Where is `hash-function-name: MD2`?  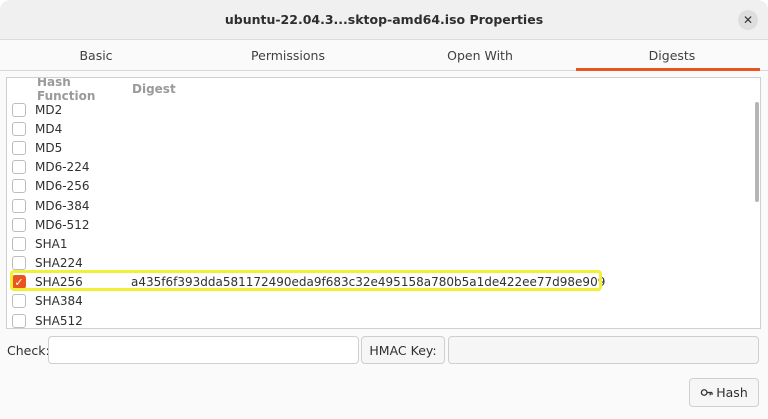
hash-function-name: MD2 is located at coordinates (49, 109).